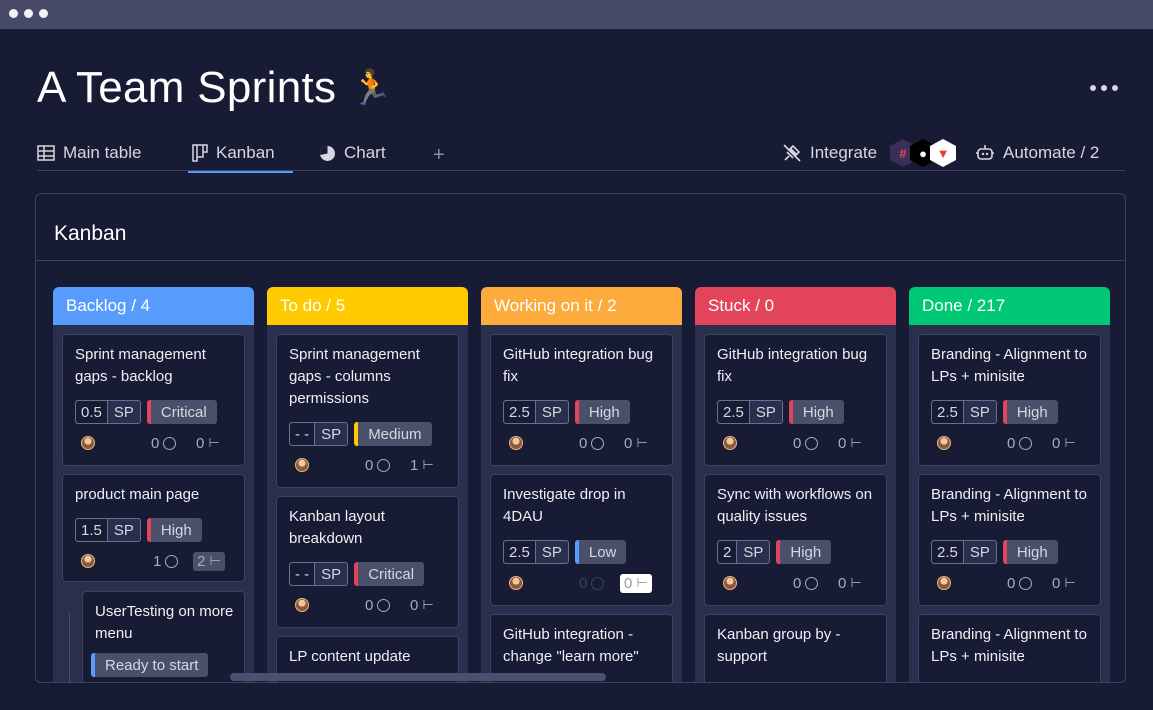 The image size is (1153, 710). What do you see at coordinates (209, 561) in the screenshot?
I see `subitems-count: 2 ⊢` at bounding box center [209, 561].